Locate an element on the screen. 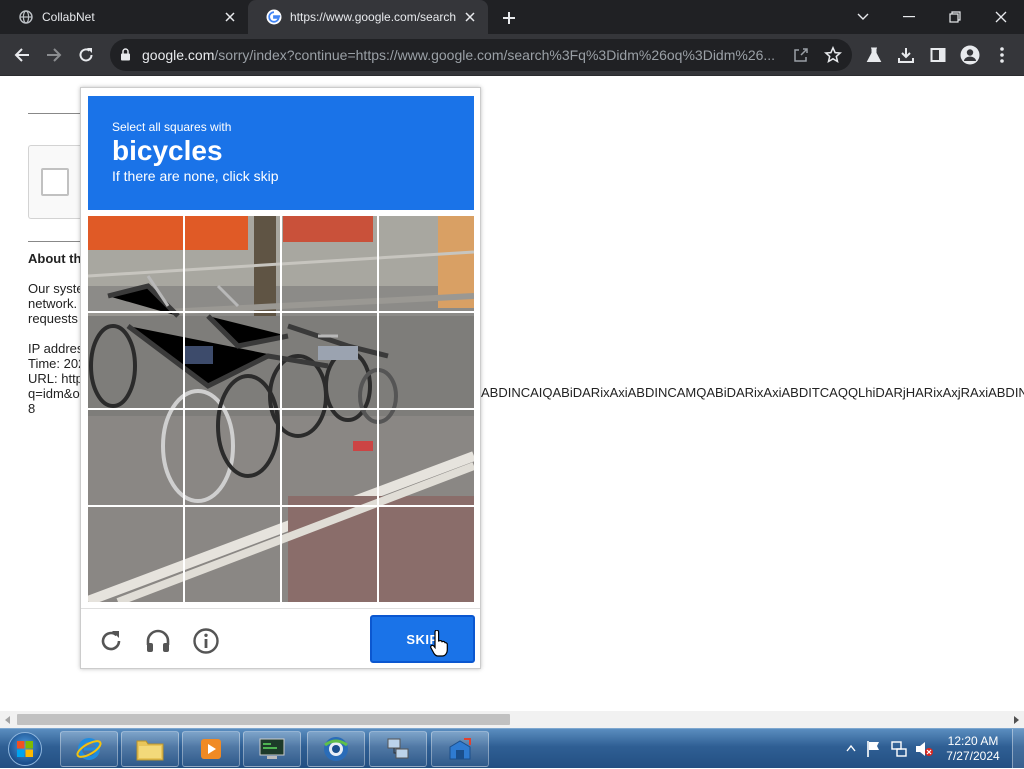 This screenshot has width=1024, height=769. side-panel-icon is located at coordinates (938, 55).